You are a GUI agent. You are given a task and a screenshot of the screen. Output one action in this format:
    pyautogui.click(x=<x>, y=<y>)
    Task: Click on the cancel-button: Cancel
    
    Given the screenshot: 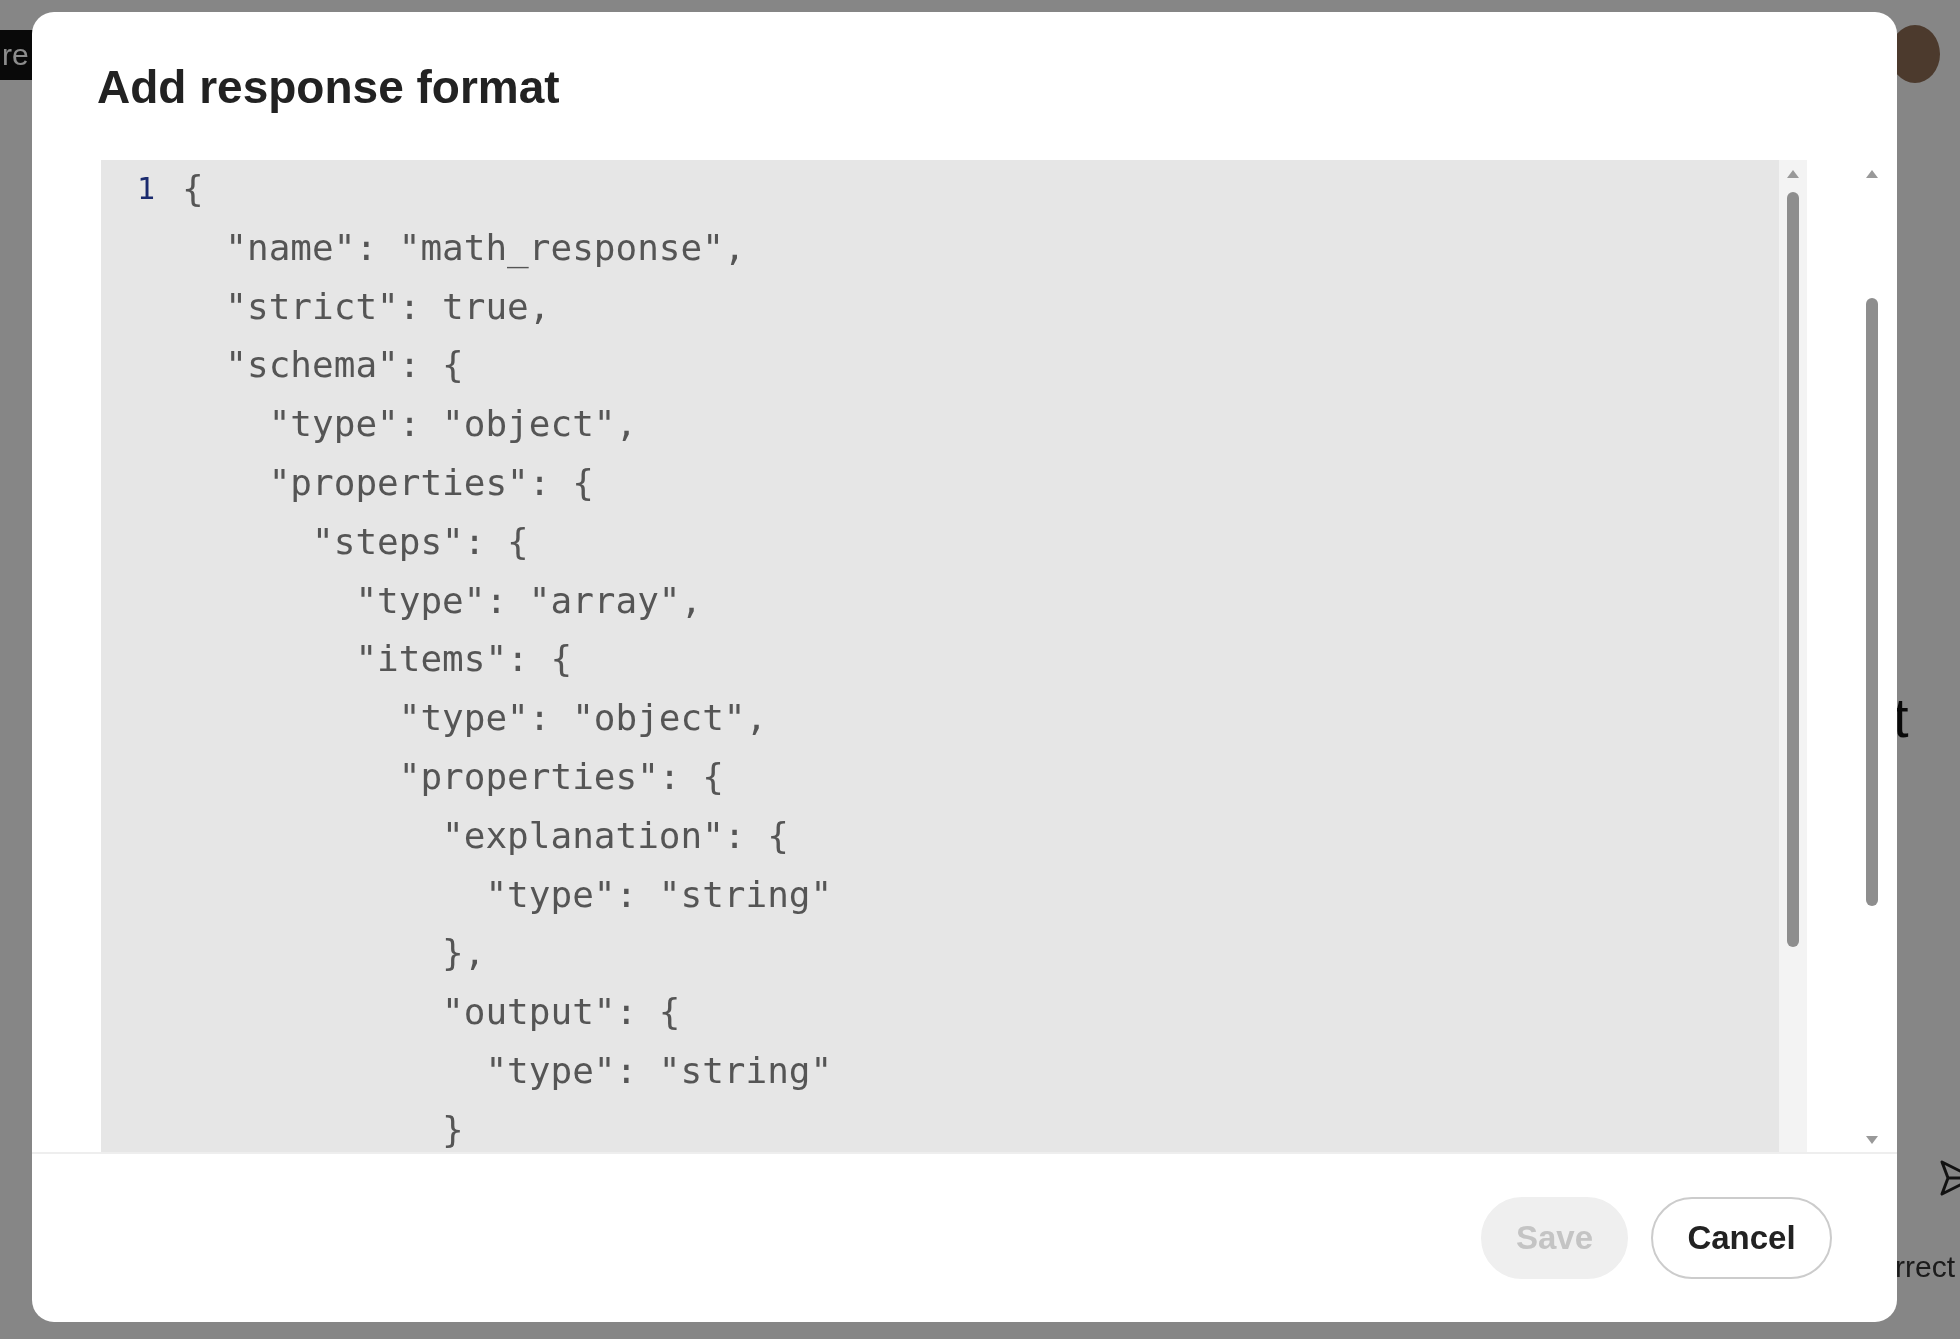 What is the action you would take?
    pyautogui.click(x=1741, y=1238)
    